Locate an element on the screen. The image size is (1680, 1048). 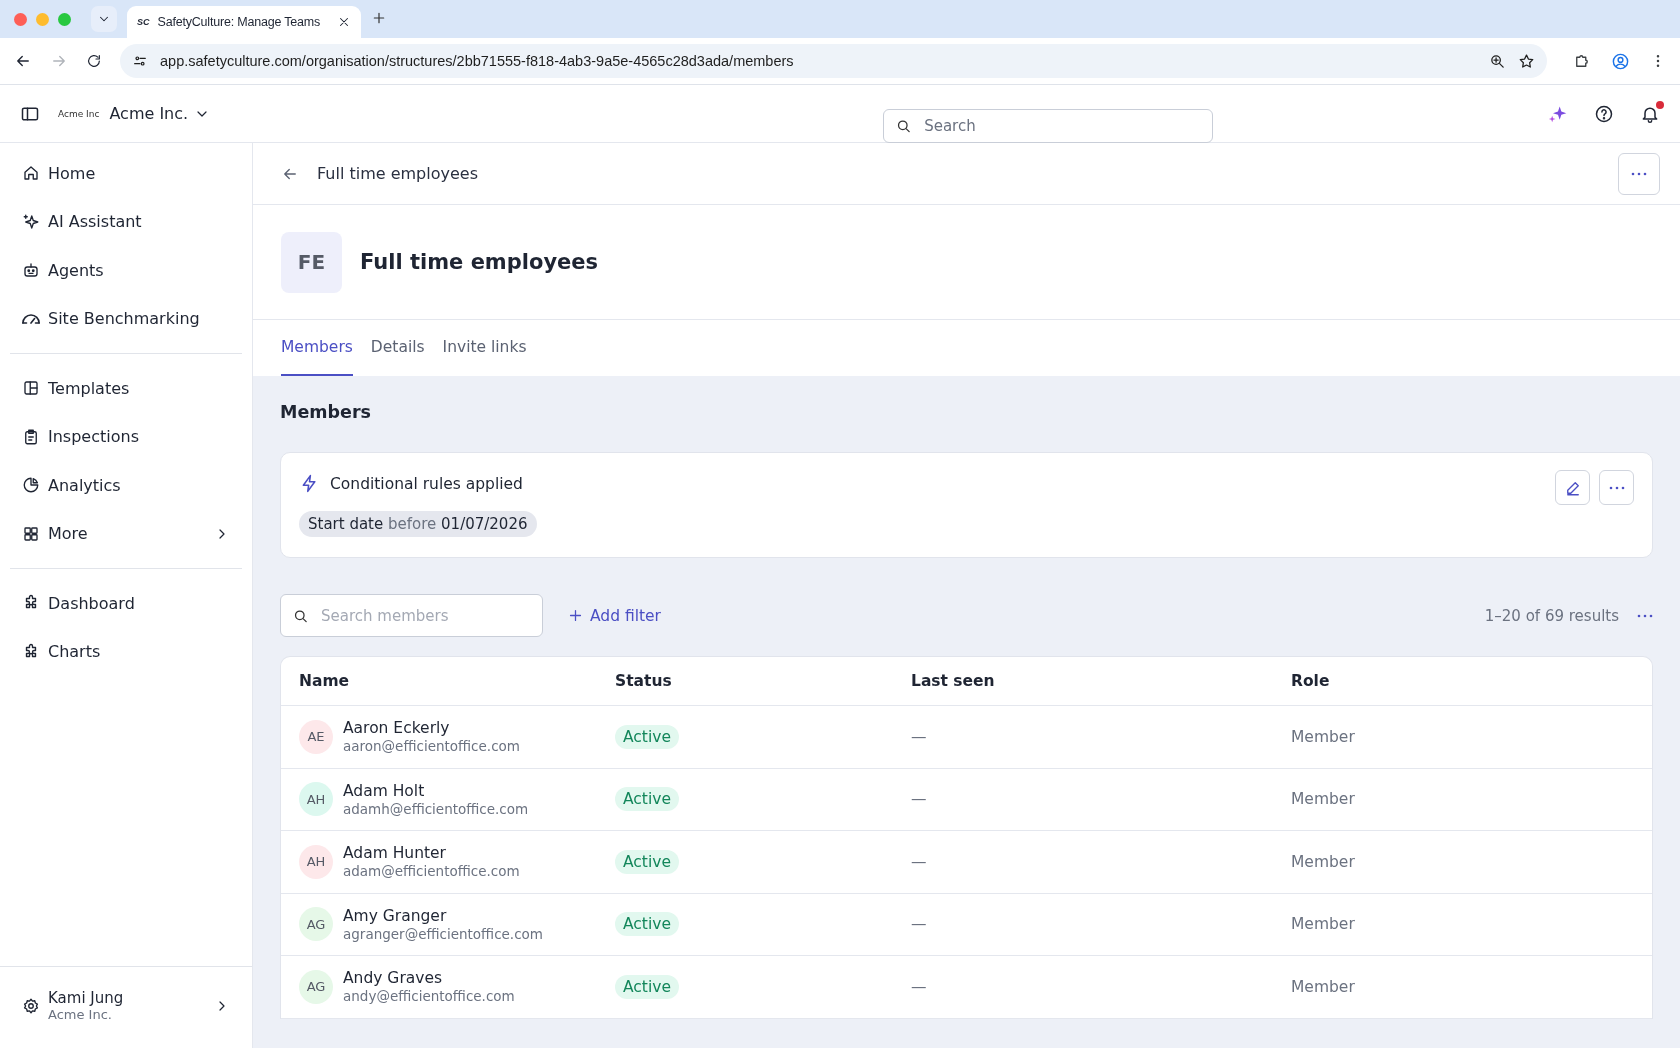
site-settings-icon is located at coordinates (140, 61).